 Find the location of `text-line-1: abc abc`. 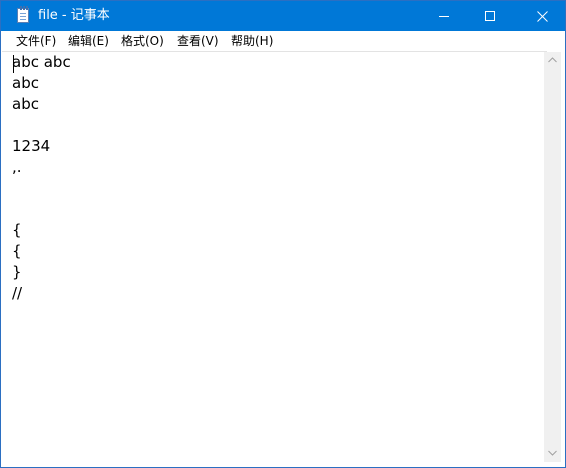

text-line-1: abc abc is located at coordinates (41, 62).